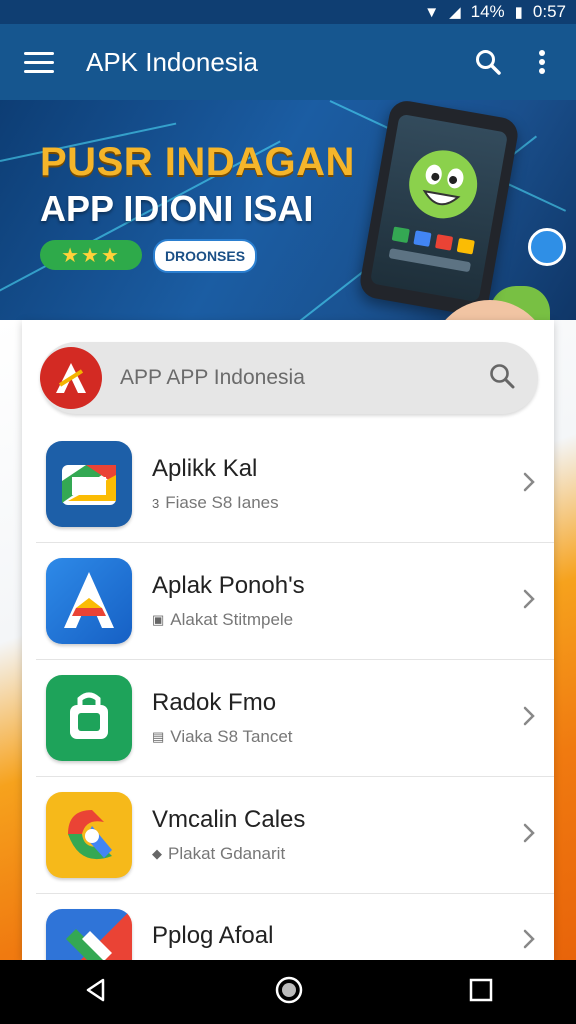 The height and width of the screenshot is (1024, 576). I want to click on menu-icon, so click(39, 62).